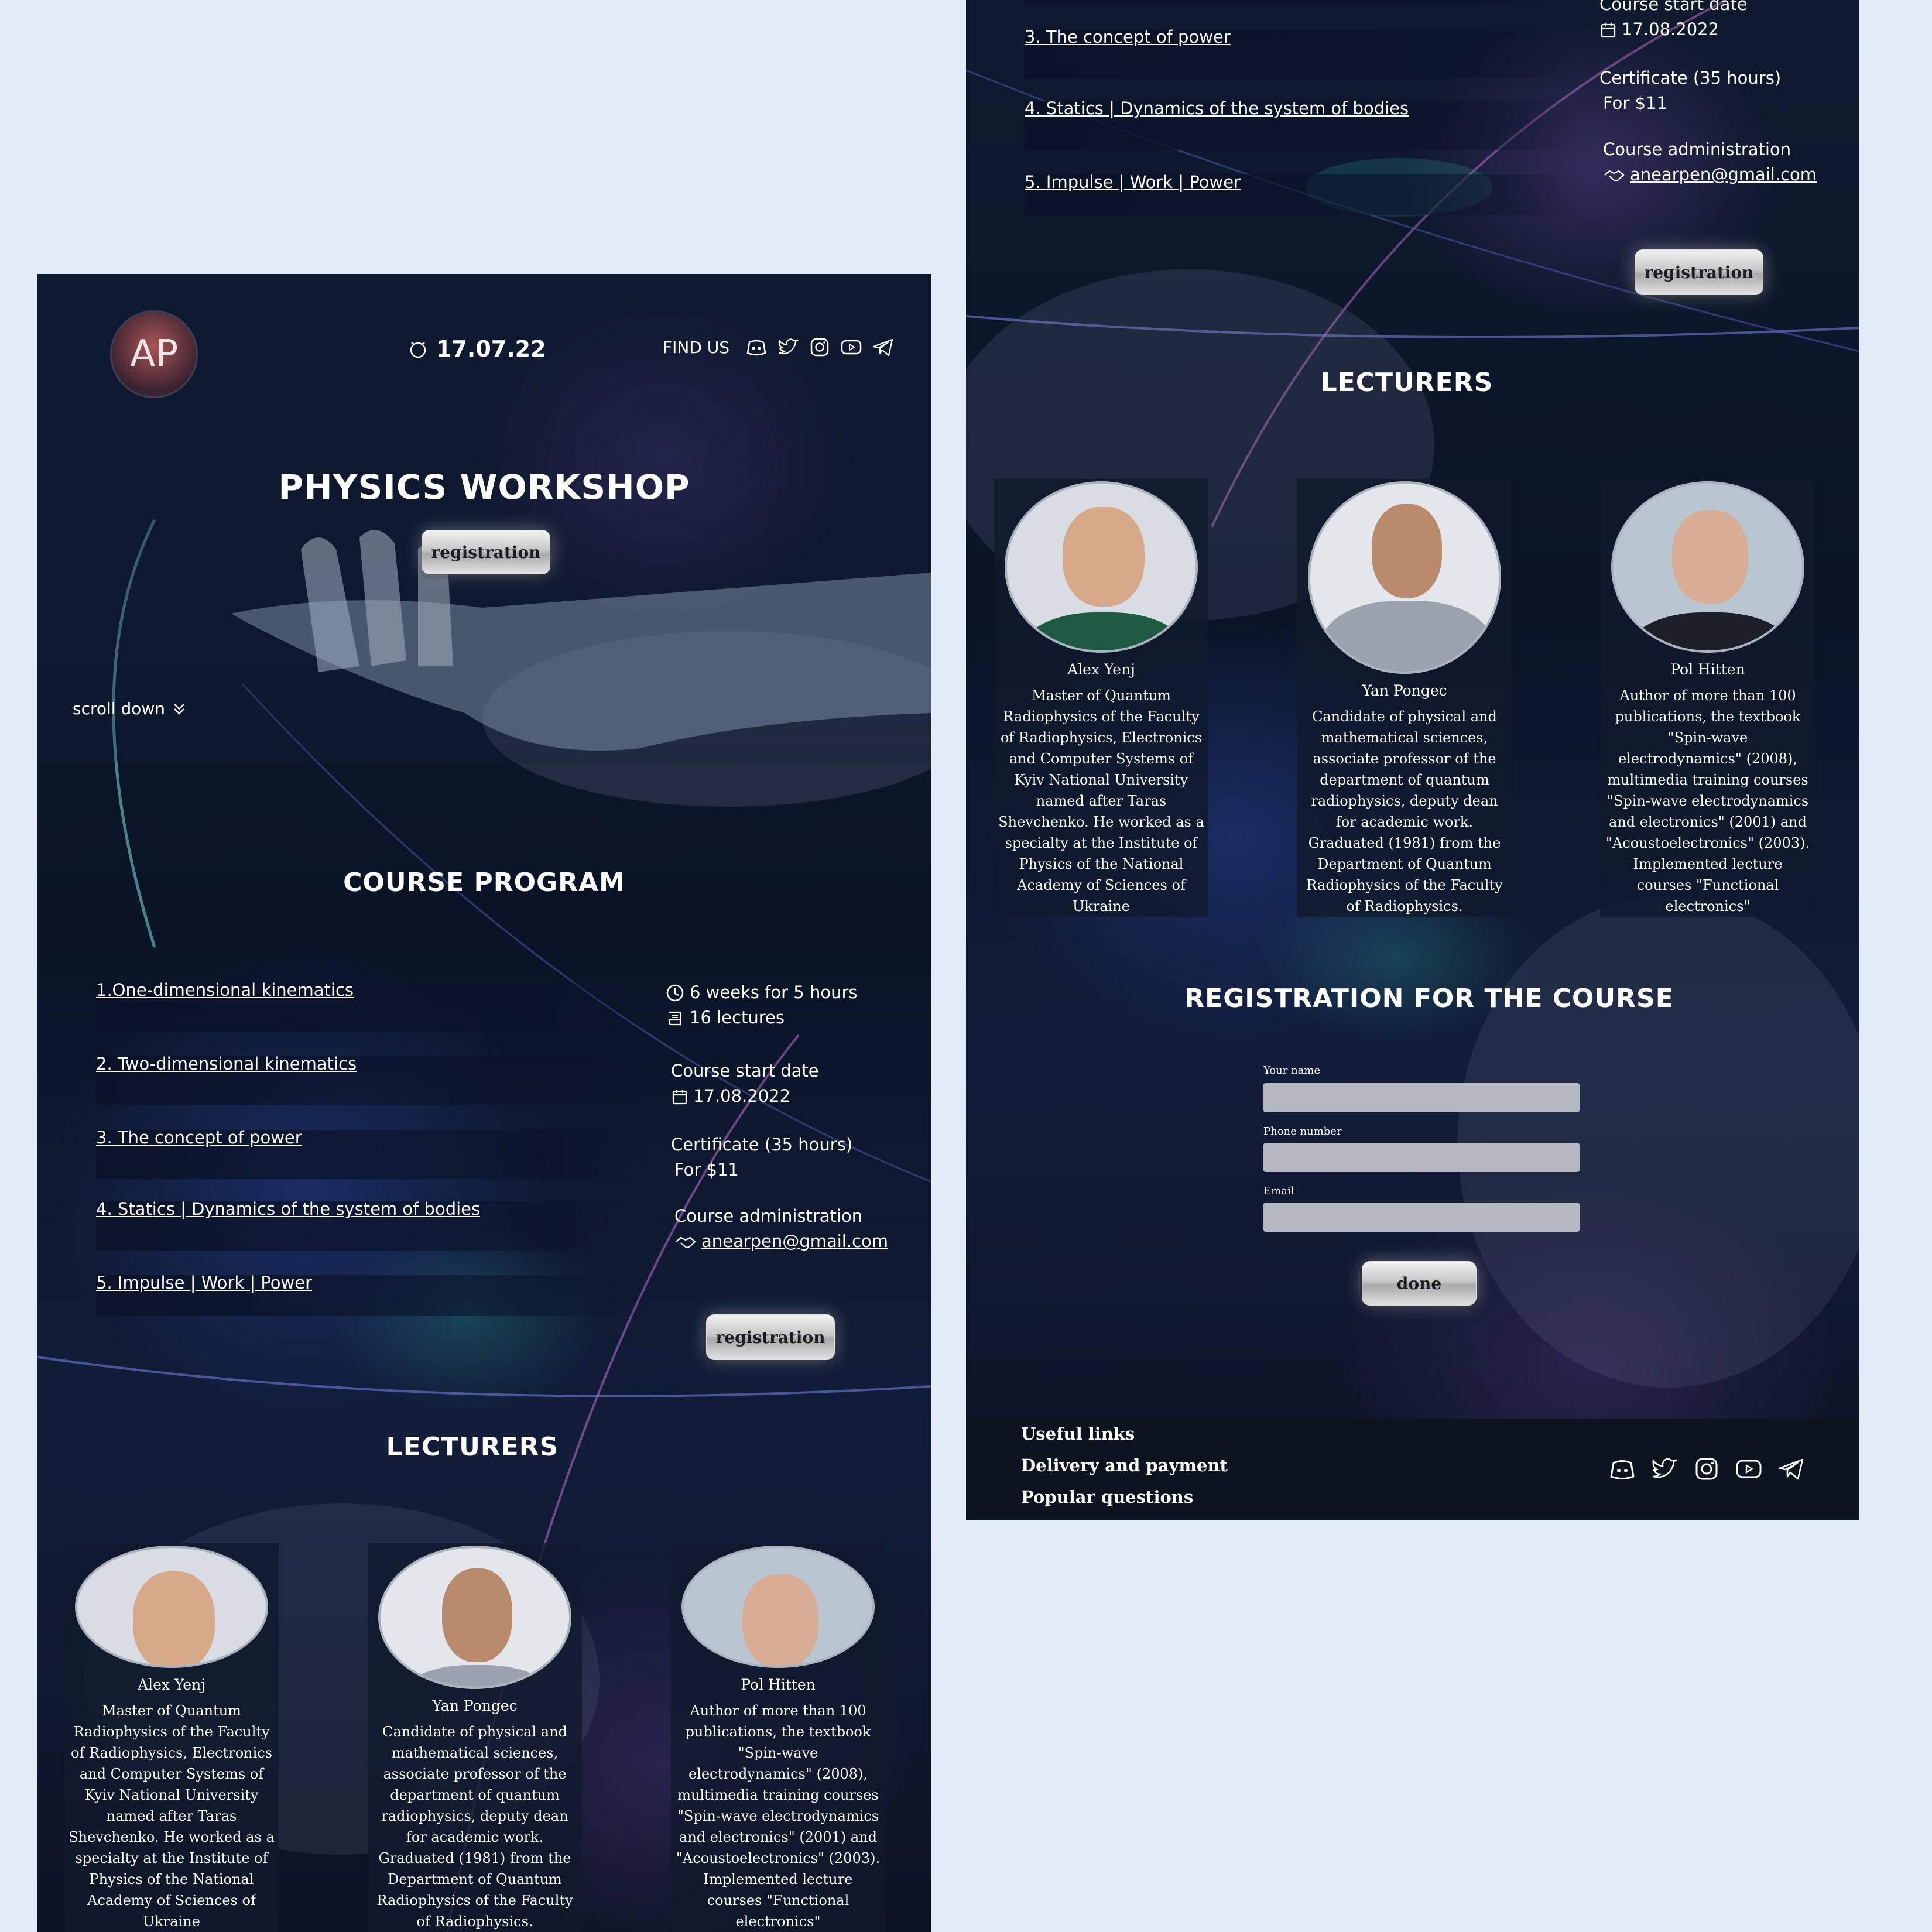 The width and height of the screenshot is (1932, 1932). I want to click on email-input, so click(1421, 1217).